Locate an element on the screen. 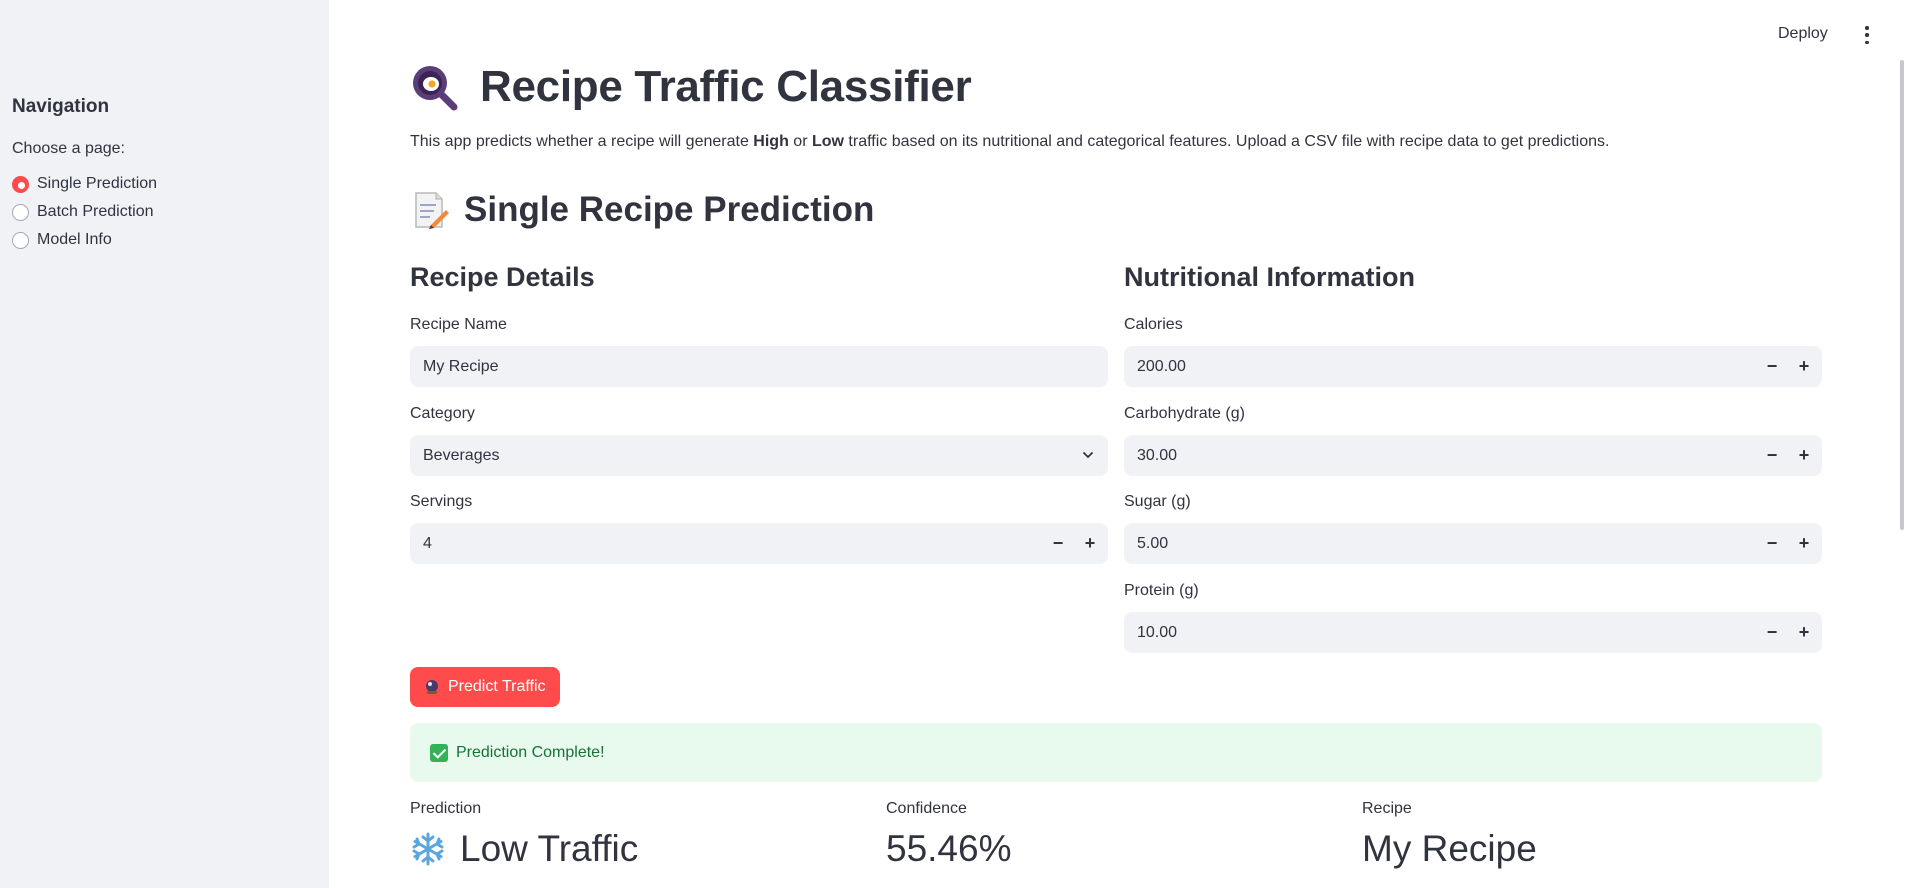 The height and width of the screenshot is (888, 1905). section-title-row: Single Recipe Prediction is located at coordinates (642, 210).